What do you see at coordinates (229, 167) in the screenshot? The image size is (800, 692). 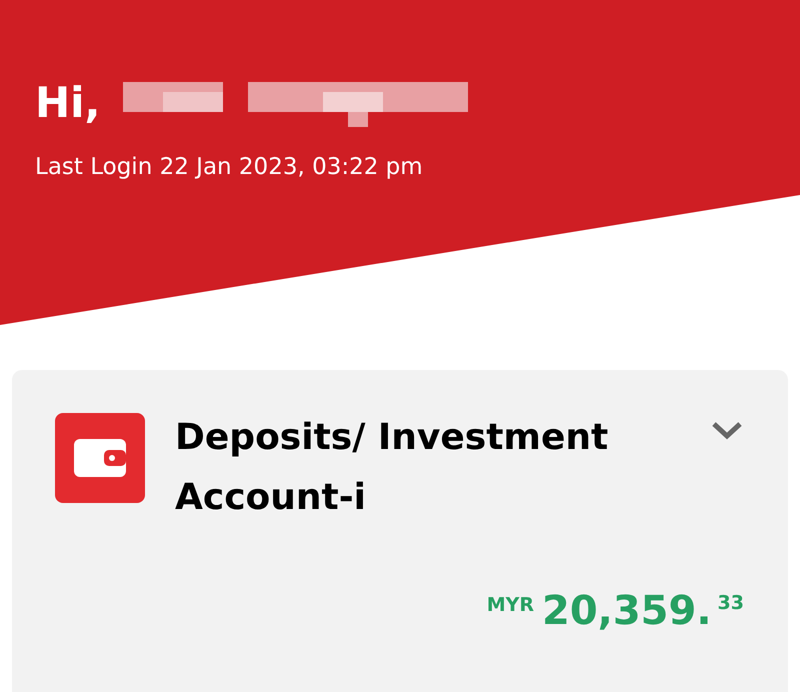 I see `last-login-text: Last Login 22 Jan 2023, 03:22 pm` at bounding box center [229, 167].